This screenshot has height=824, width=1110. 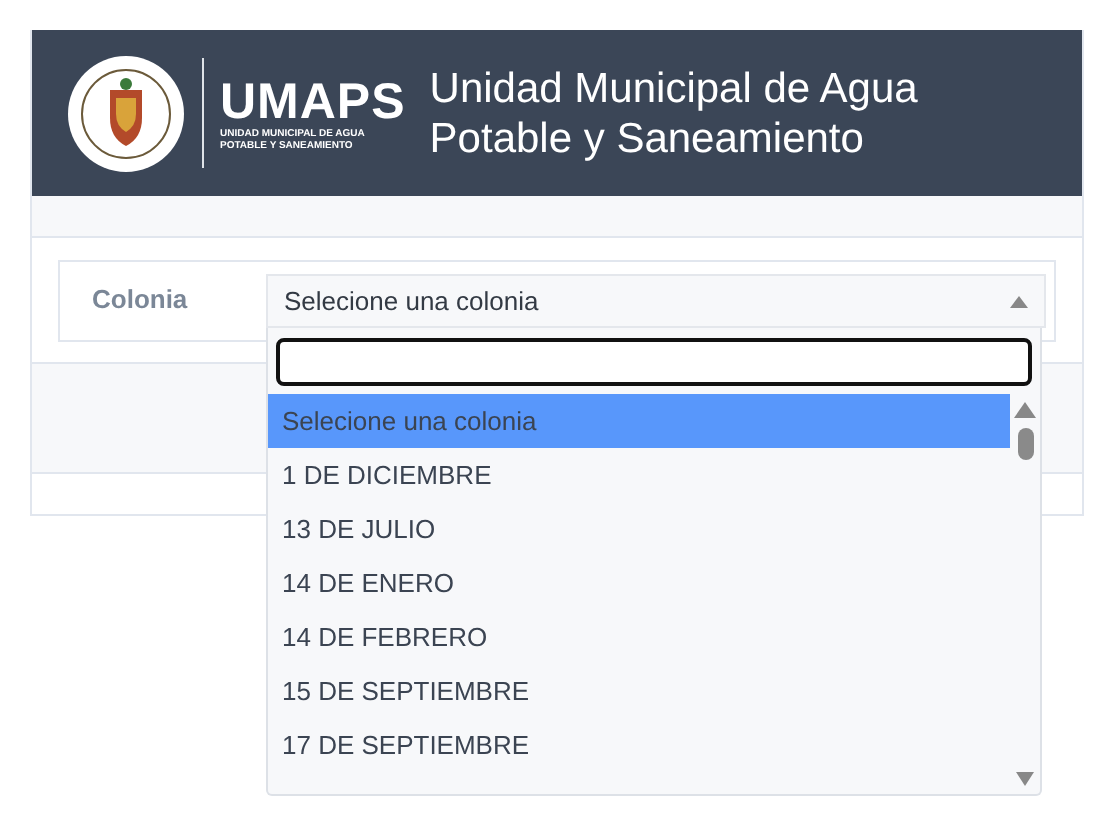 What do you see at coordinates (639, 637) in the screenshot?
I see `dropdown-option: 14 DE FEBRERO` at bounding box center [639, 637].